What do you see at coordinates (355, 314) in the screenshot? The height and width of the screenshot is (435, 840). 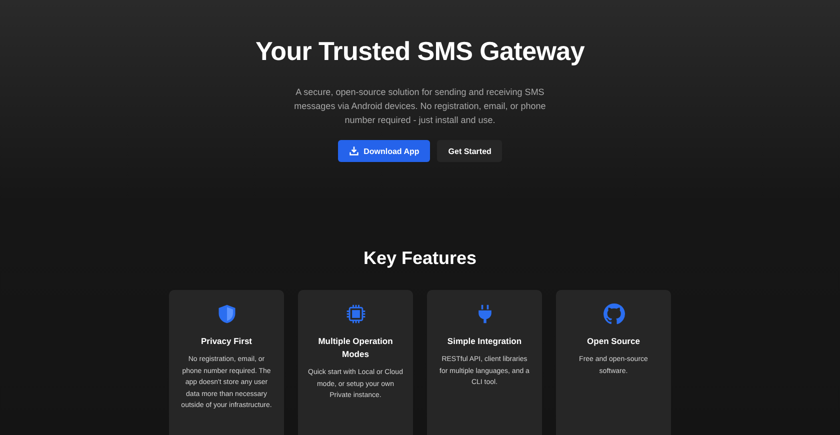 I see `chip-icon` at bounding box center [355, 314].